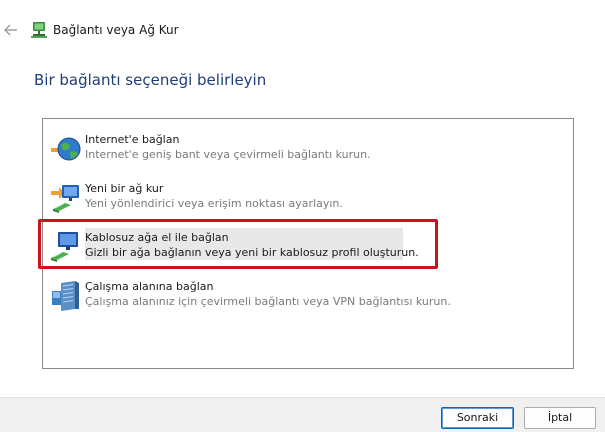 The height and width of the screenshot is (432, 605). I want to click on close-icon, so click(585, 2).